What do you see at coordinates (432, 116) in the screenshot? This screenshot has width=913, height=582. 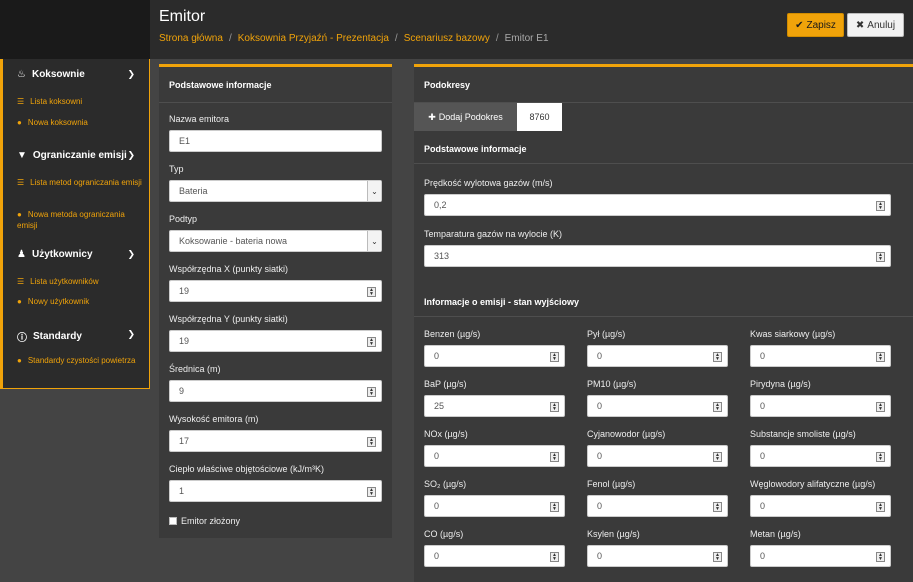 I see `plus-icon: ✚` at bounding box center [432, 116].